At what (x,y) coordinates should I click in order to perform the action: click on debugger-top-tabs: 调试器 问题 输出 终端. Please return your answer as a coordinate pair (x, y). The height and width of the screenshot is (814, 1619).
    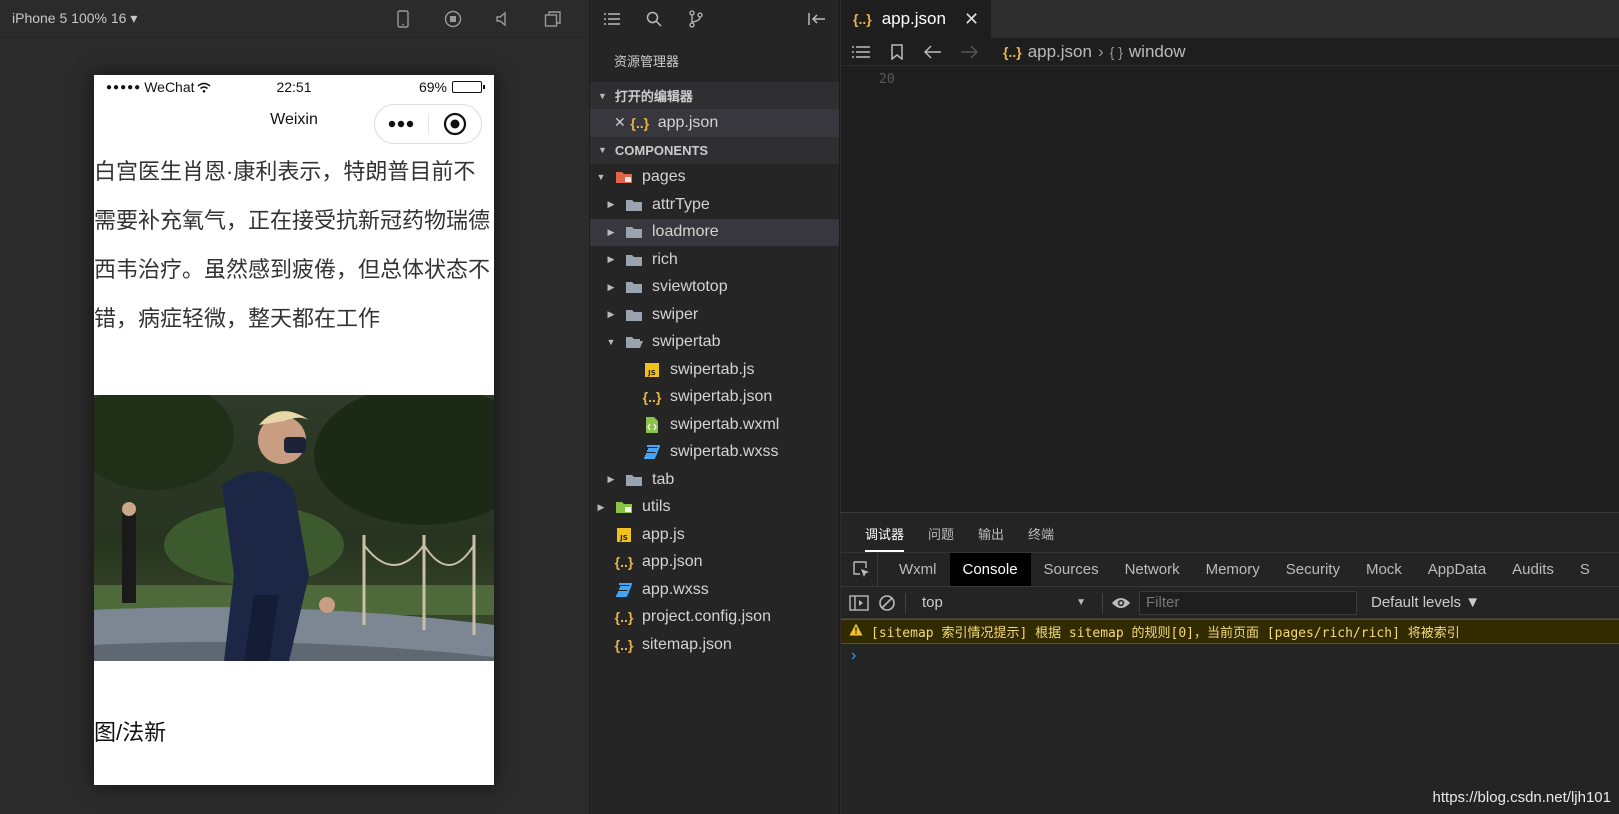
    Looking at the image, I should click on (1230, 533).